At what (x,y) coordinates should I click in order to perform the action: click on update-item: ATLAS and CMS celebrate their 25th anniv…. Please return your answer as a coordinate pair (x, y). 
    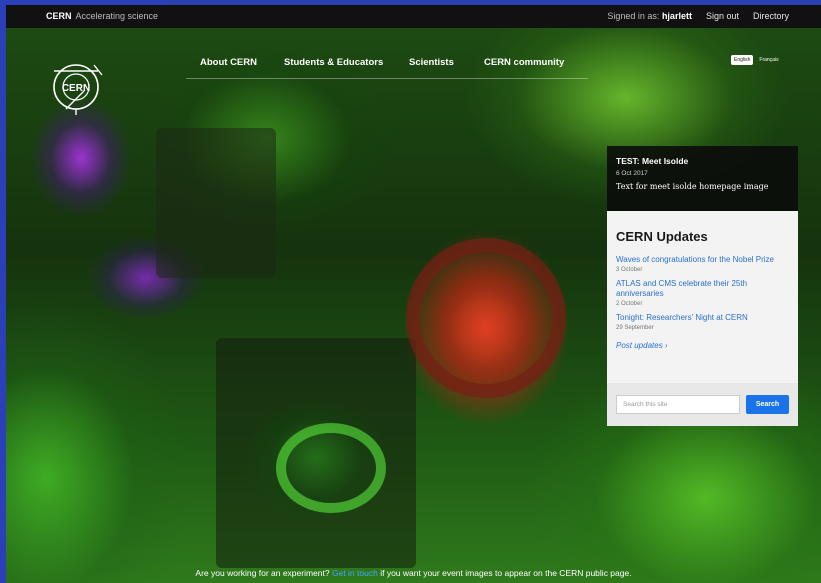
    Looking at the image, I should click on (702, 293).